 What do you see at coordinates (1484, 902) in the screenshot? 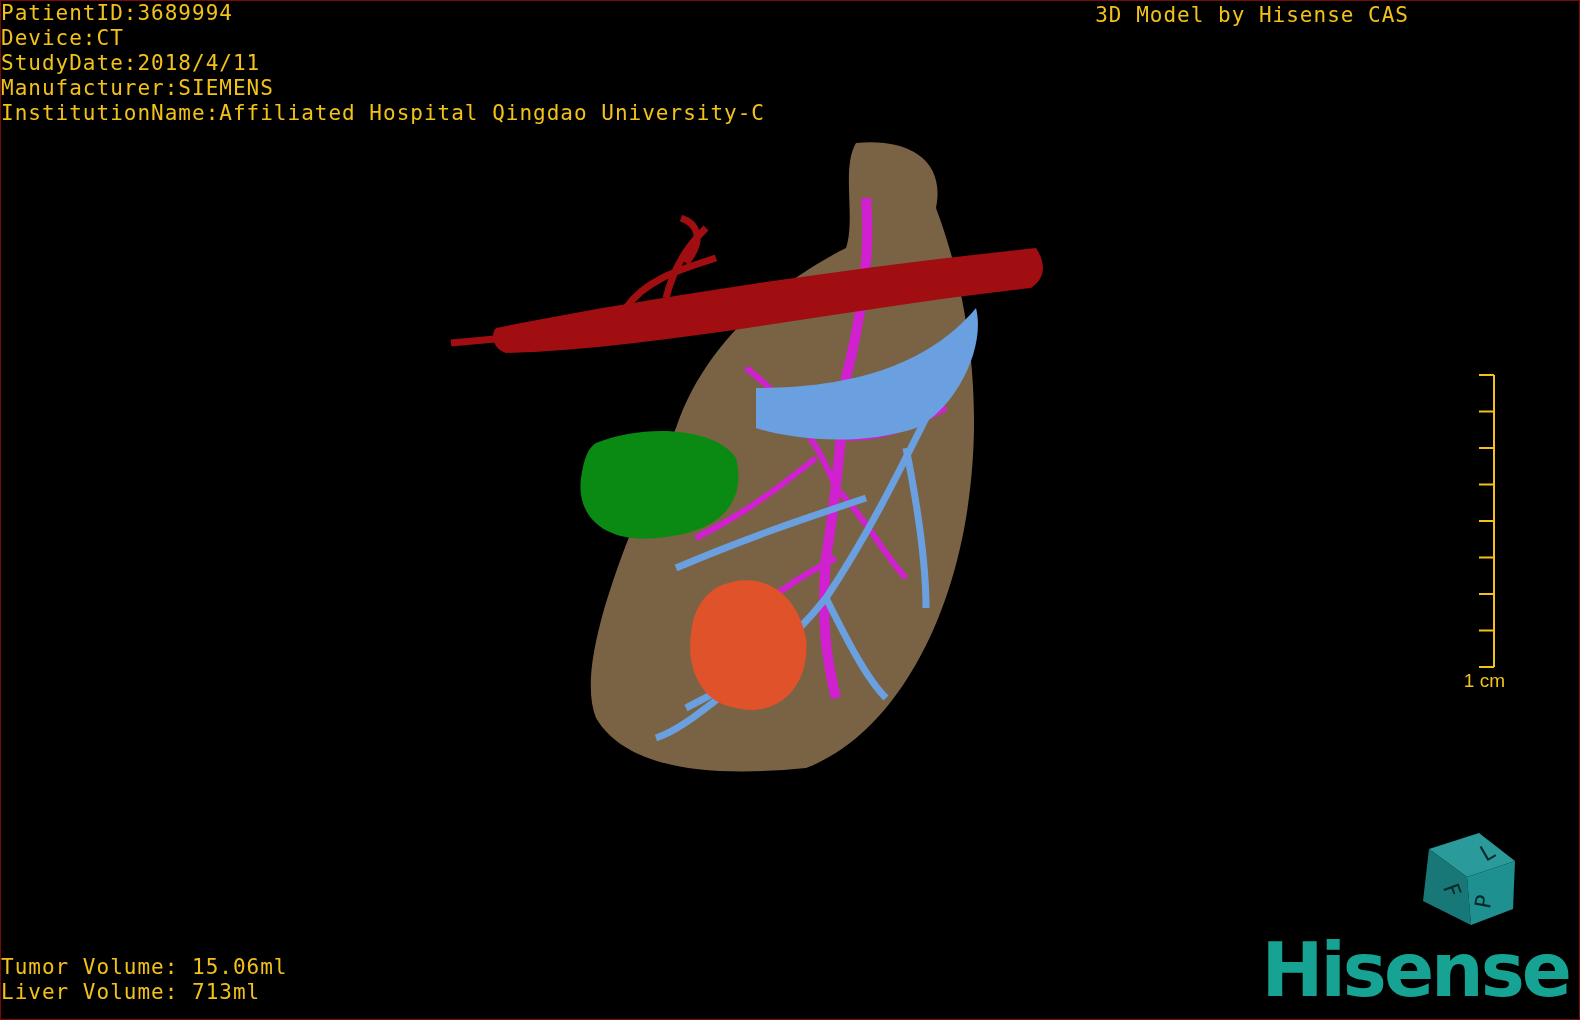
I see `cube-face-label: P` at bounding box center [1484, 902].